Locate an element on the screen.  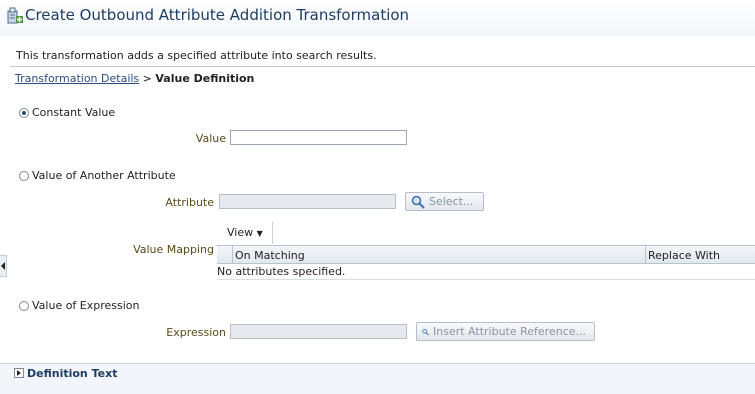
constant-value-label: Constant Value is located at coordinates (74, 112).